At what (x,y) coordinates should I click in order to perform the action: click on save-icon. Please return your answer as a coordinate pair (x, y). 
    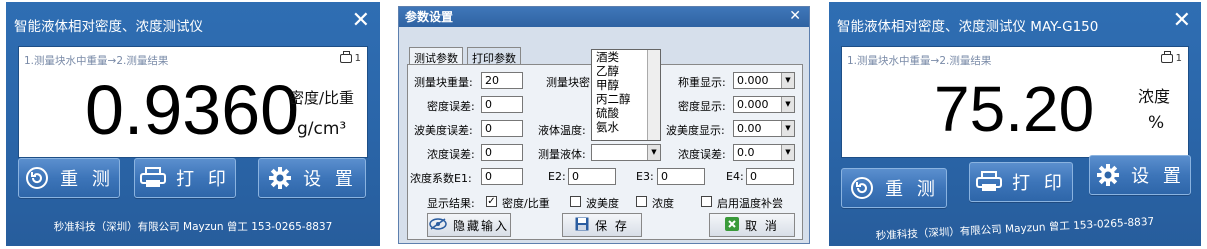
    Looking at the image, I should click on (582, 225).